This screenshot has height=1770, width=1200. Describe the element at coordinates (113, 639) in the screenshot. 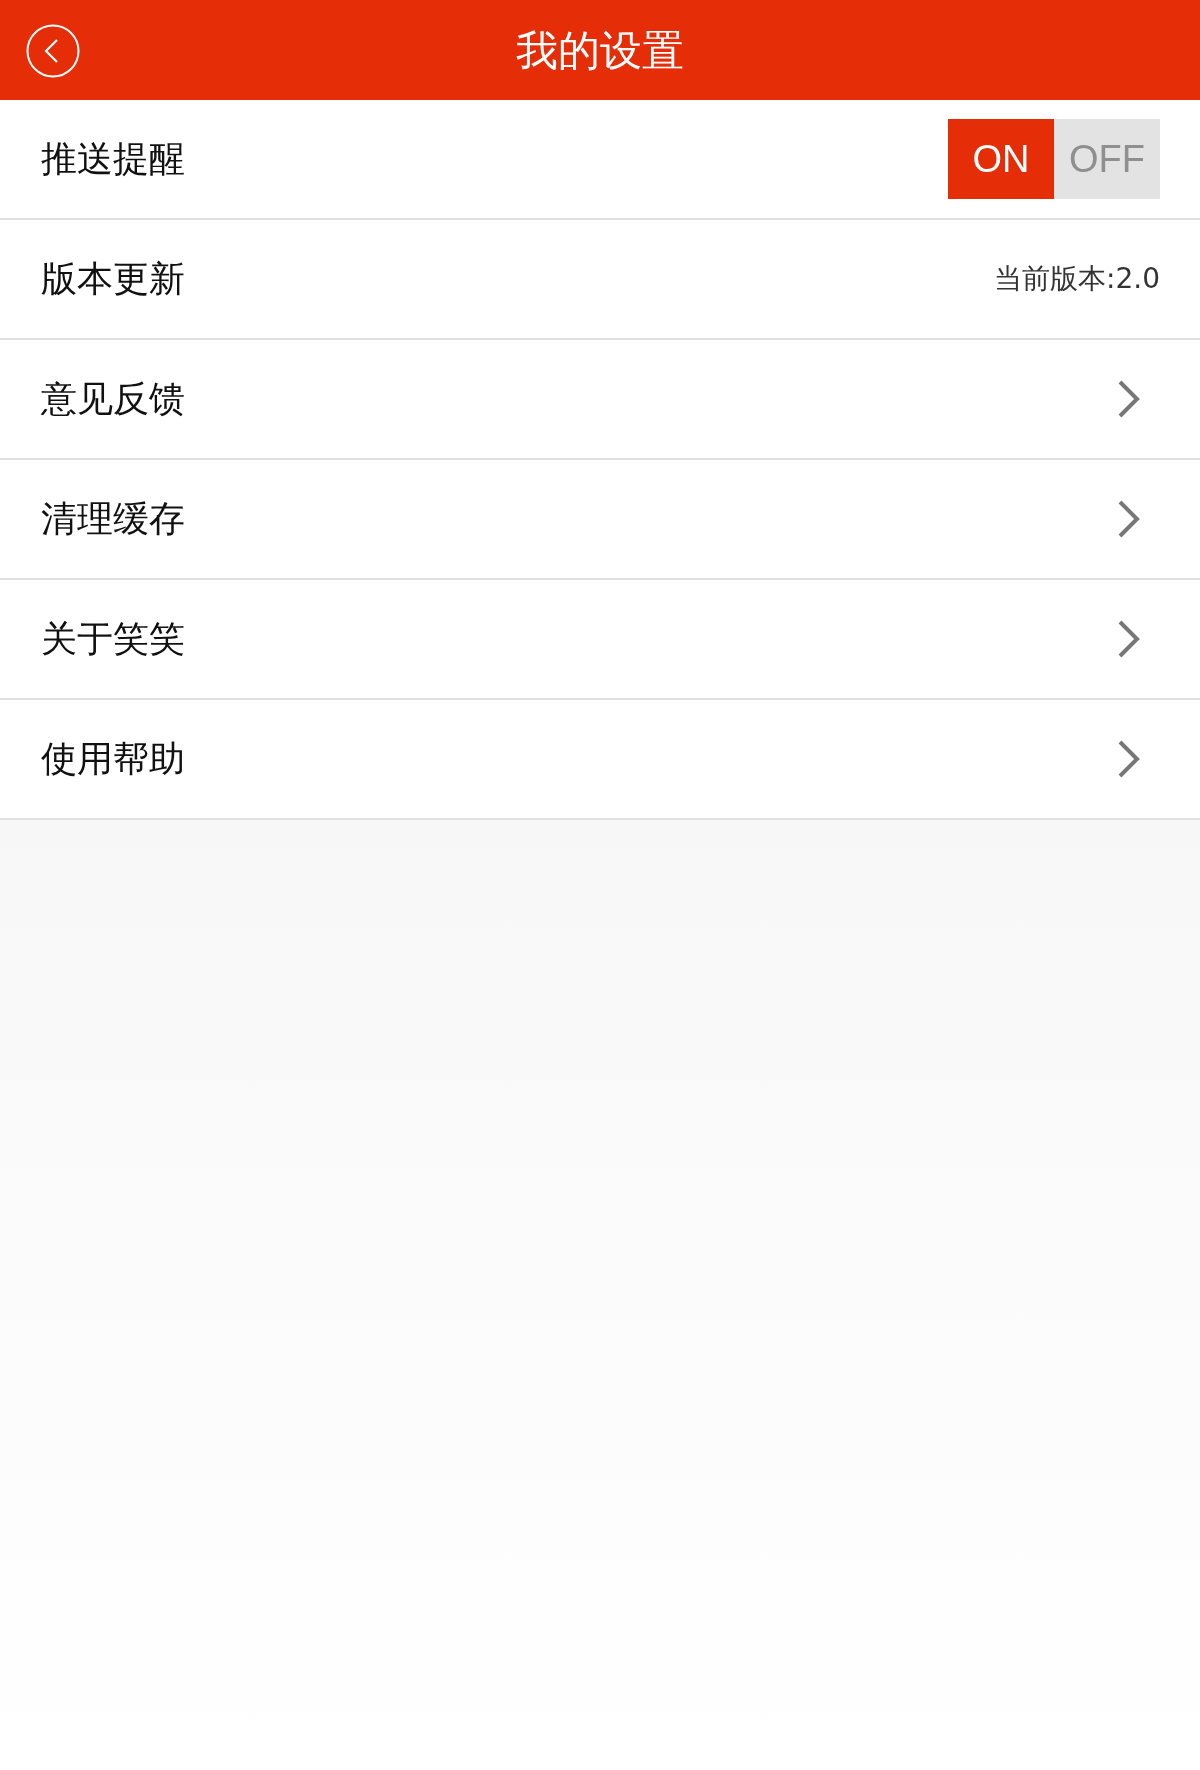

I see `setting-label: 关于笑笑` at that location.